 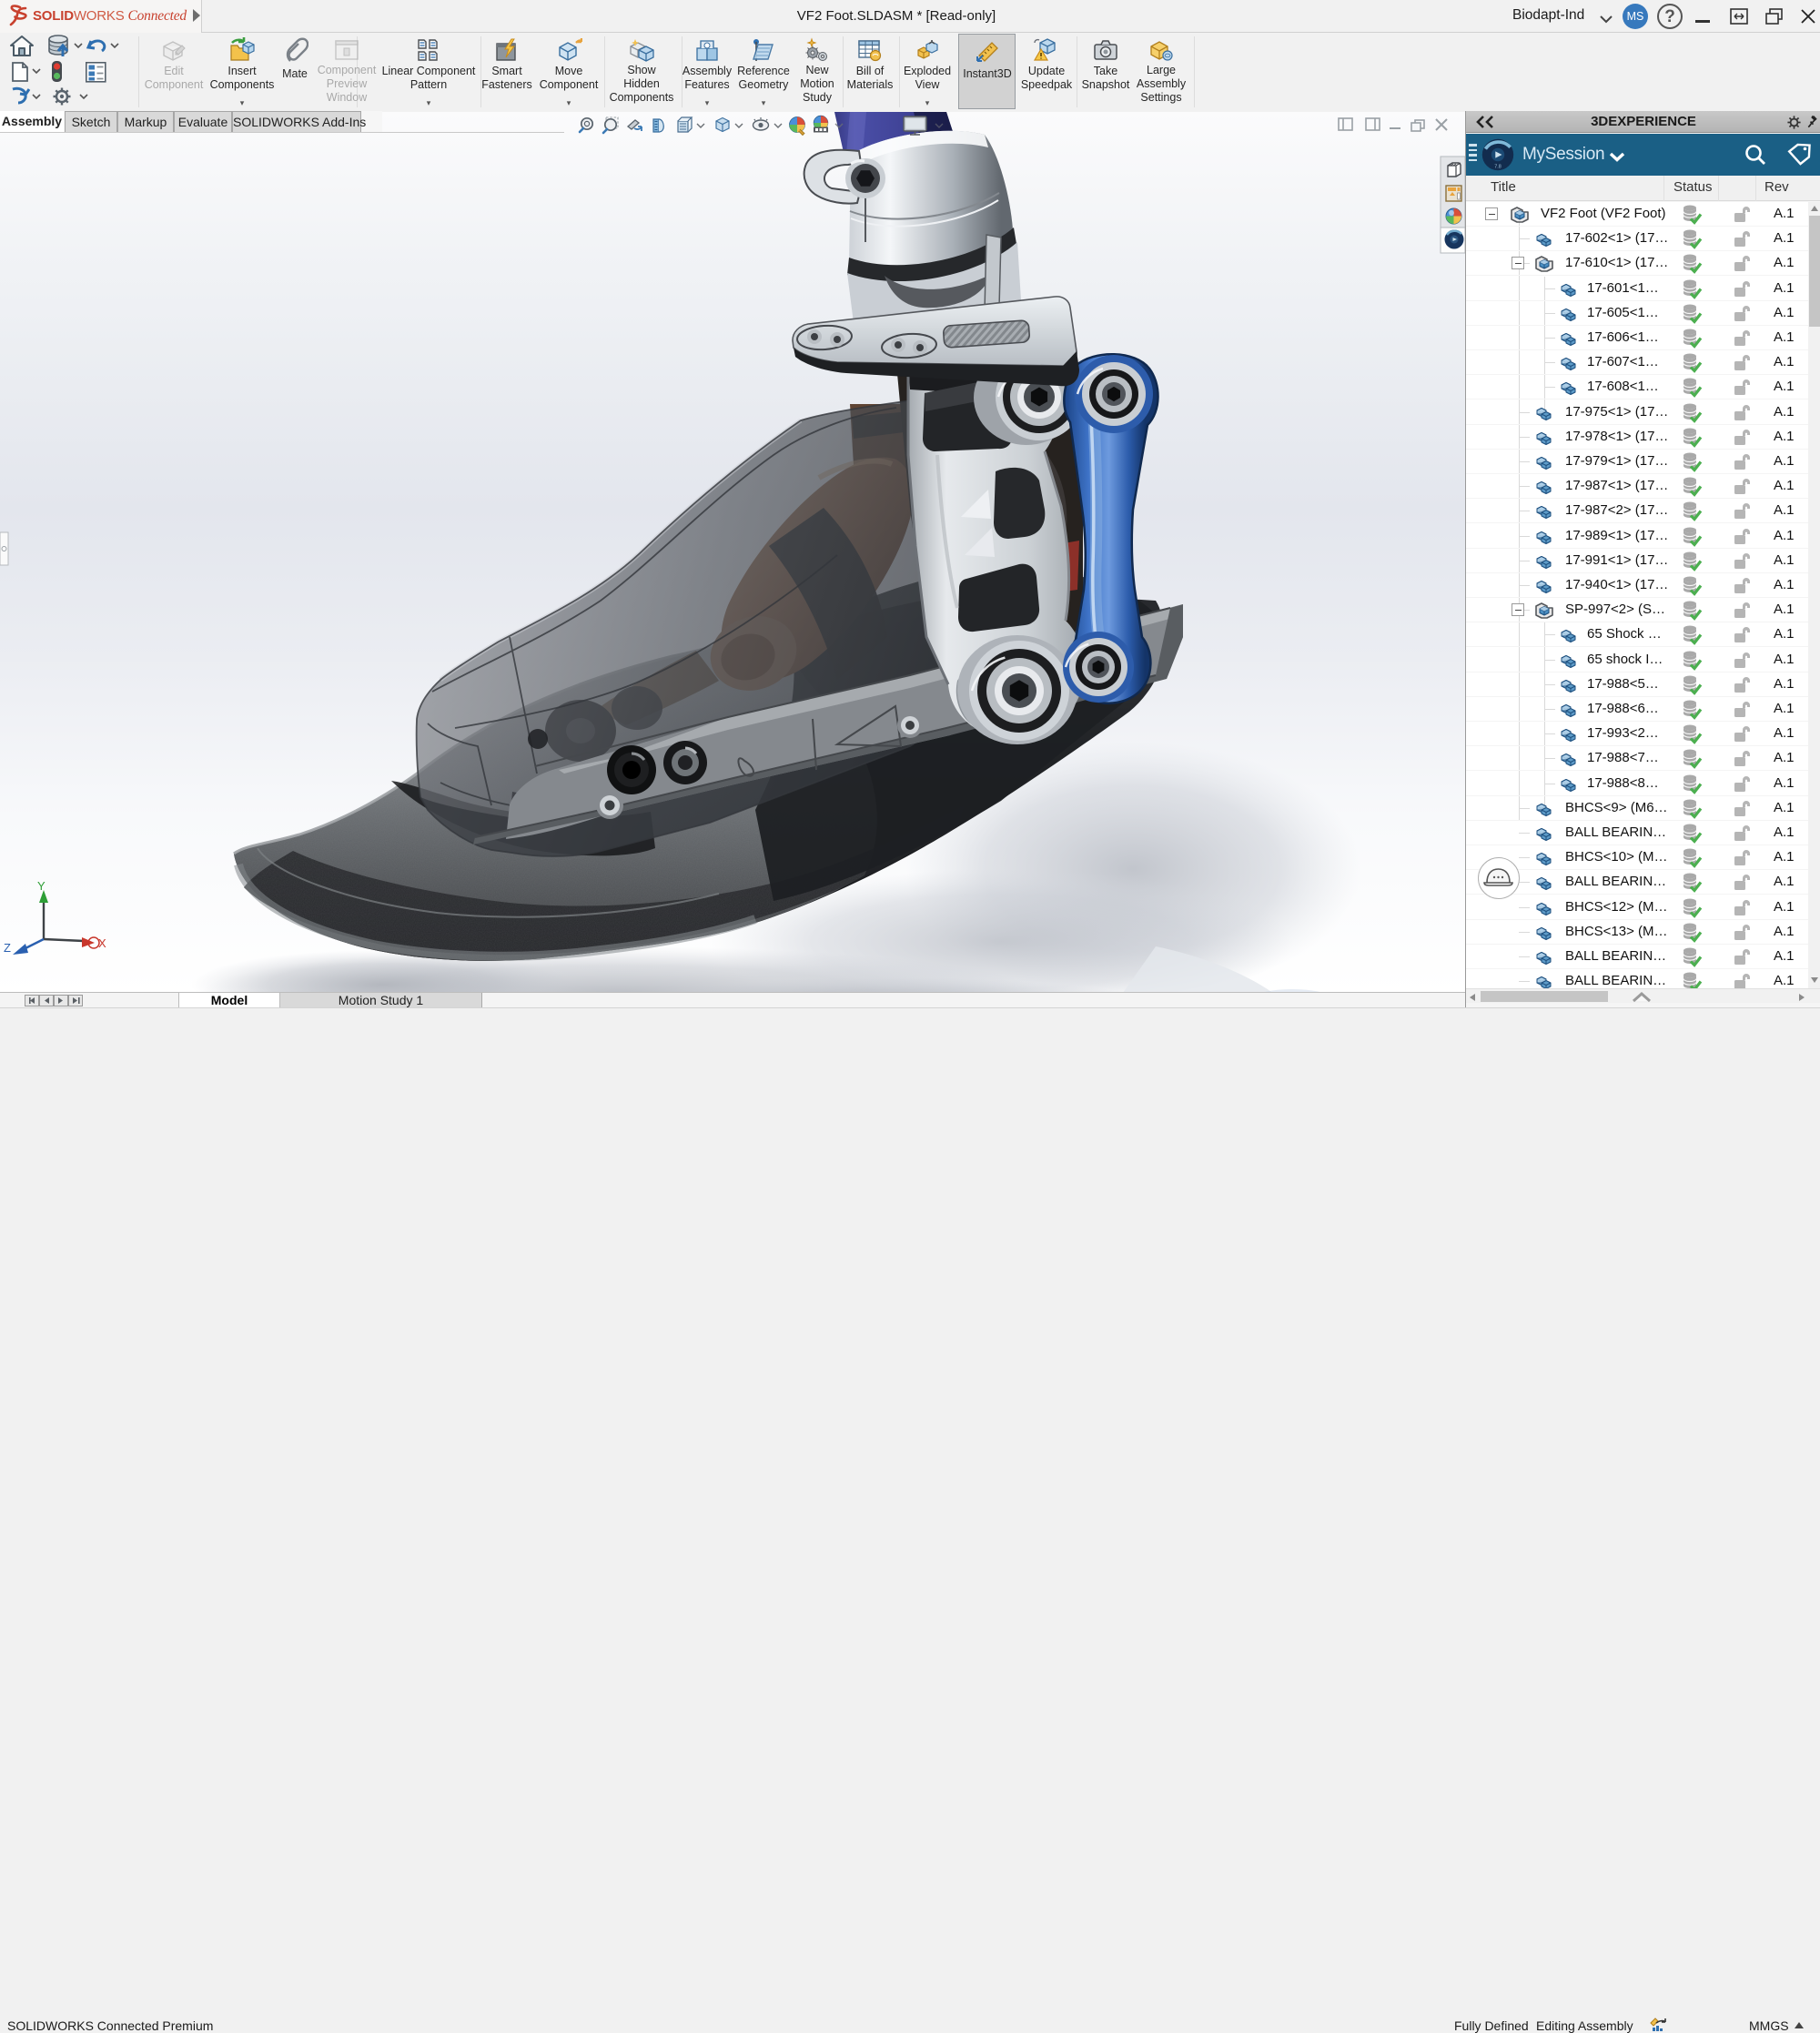 What do you see at coordinates (1498, 166) in the screenshot?
I see `svg-text: 7.8` at bounding box center [1498, 166].